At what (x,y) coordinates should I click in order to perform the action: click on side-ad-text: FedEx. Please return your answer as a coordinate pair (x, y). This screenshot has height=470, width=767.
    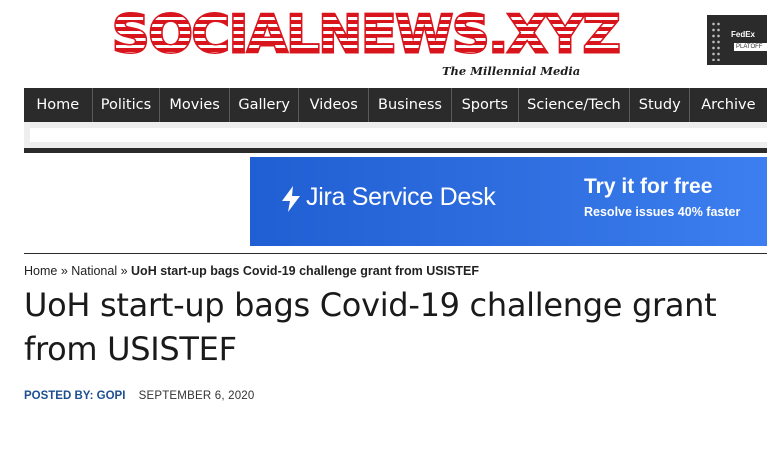
    Looking at the image, I should click on (743, 34).